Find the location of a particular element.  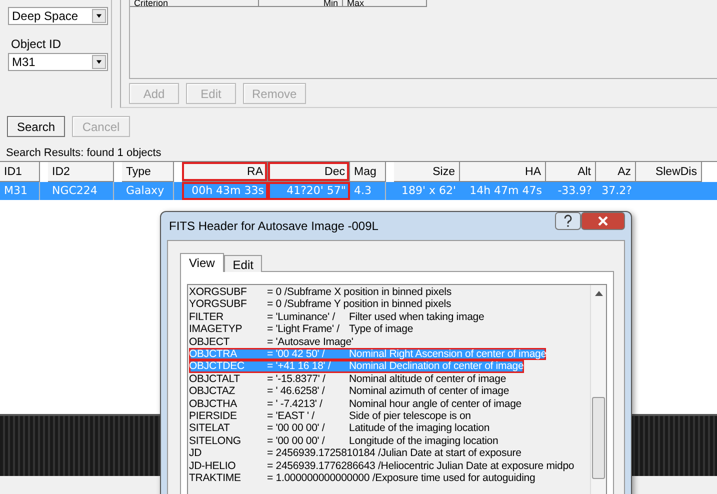

table-cell: M31 is located at coordinates (16, 190).